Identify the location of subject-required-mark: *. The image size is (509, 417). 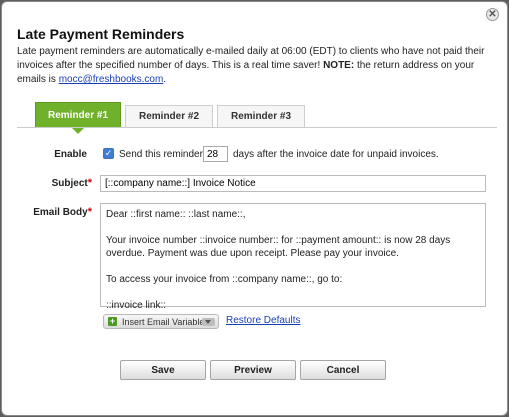
(89, 183).